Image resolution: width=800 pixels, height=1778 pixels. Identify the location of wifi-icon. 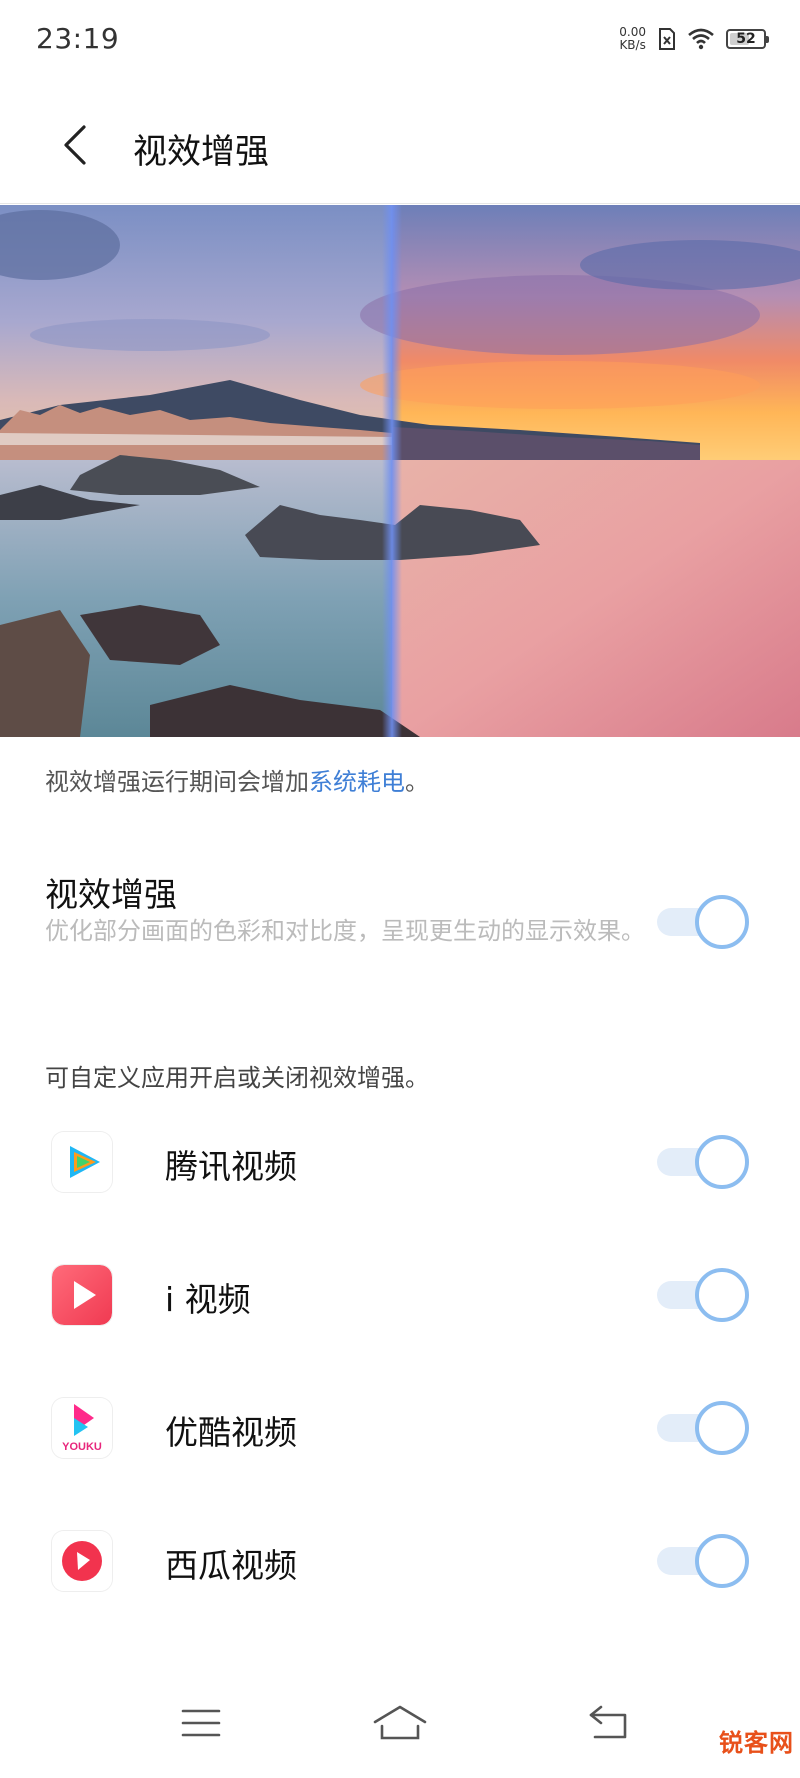
(701, 39).